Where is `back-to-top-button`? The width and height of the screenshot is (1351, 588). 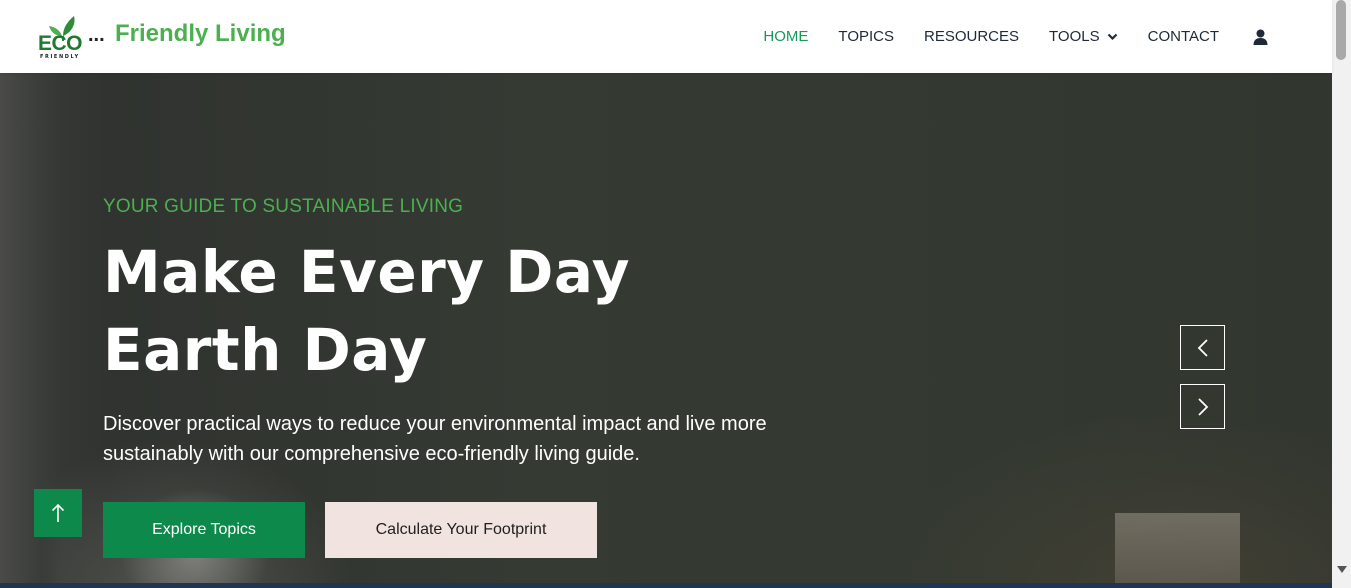 back-to-top-button is located at coordinates (58, 513).